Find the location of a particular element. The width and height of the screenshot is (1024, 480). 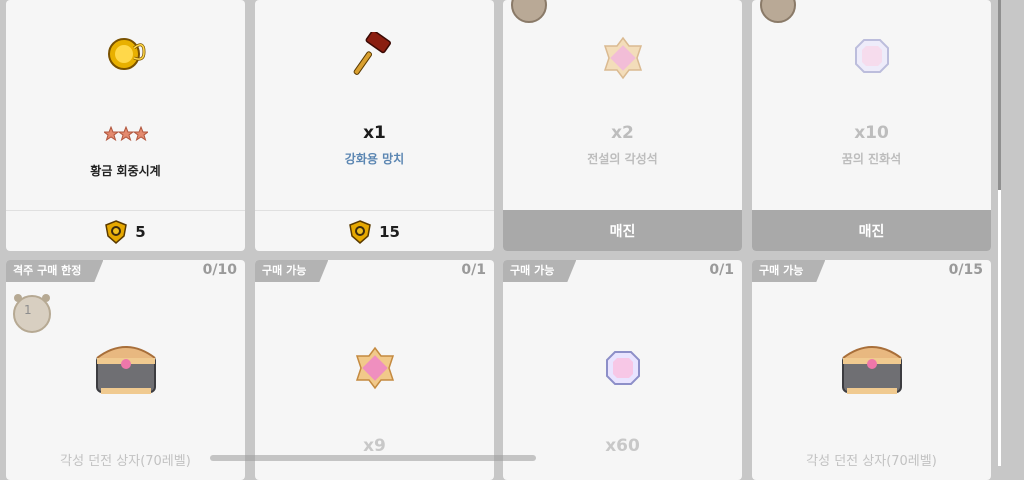

shop-item-card: x2 전설의 각성석 매진 is located at coordinates (622, 125).